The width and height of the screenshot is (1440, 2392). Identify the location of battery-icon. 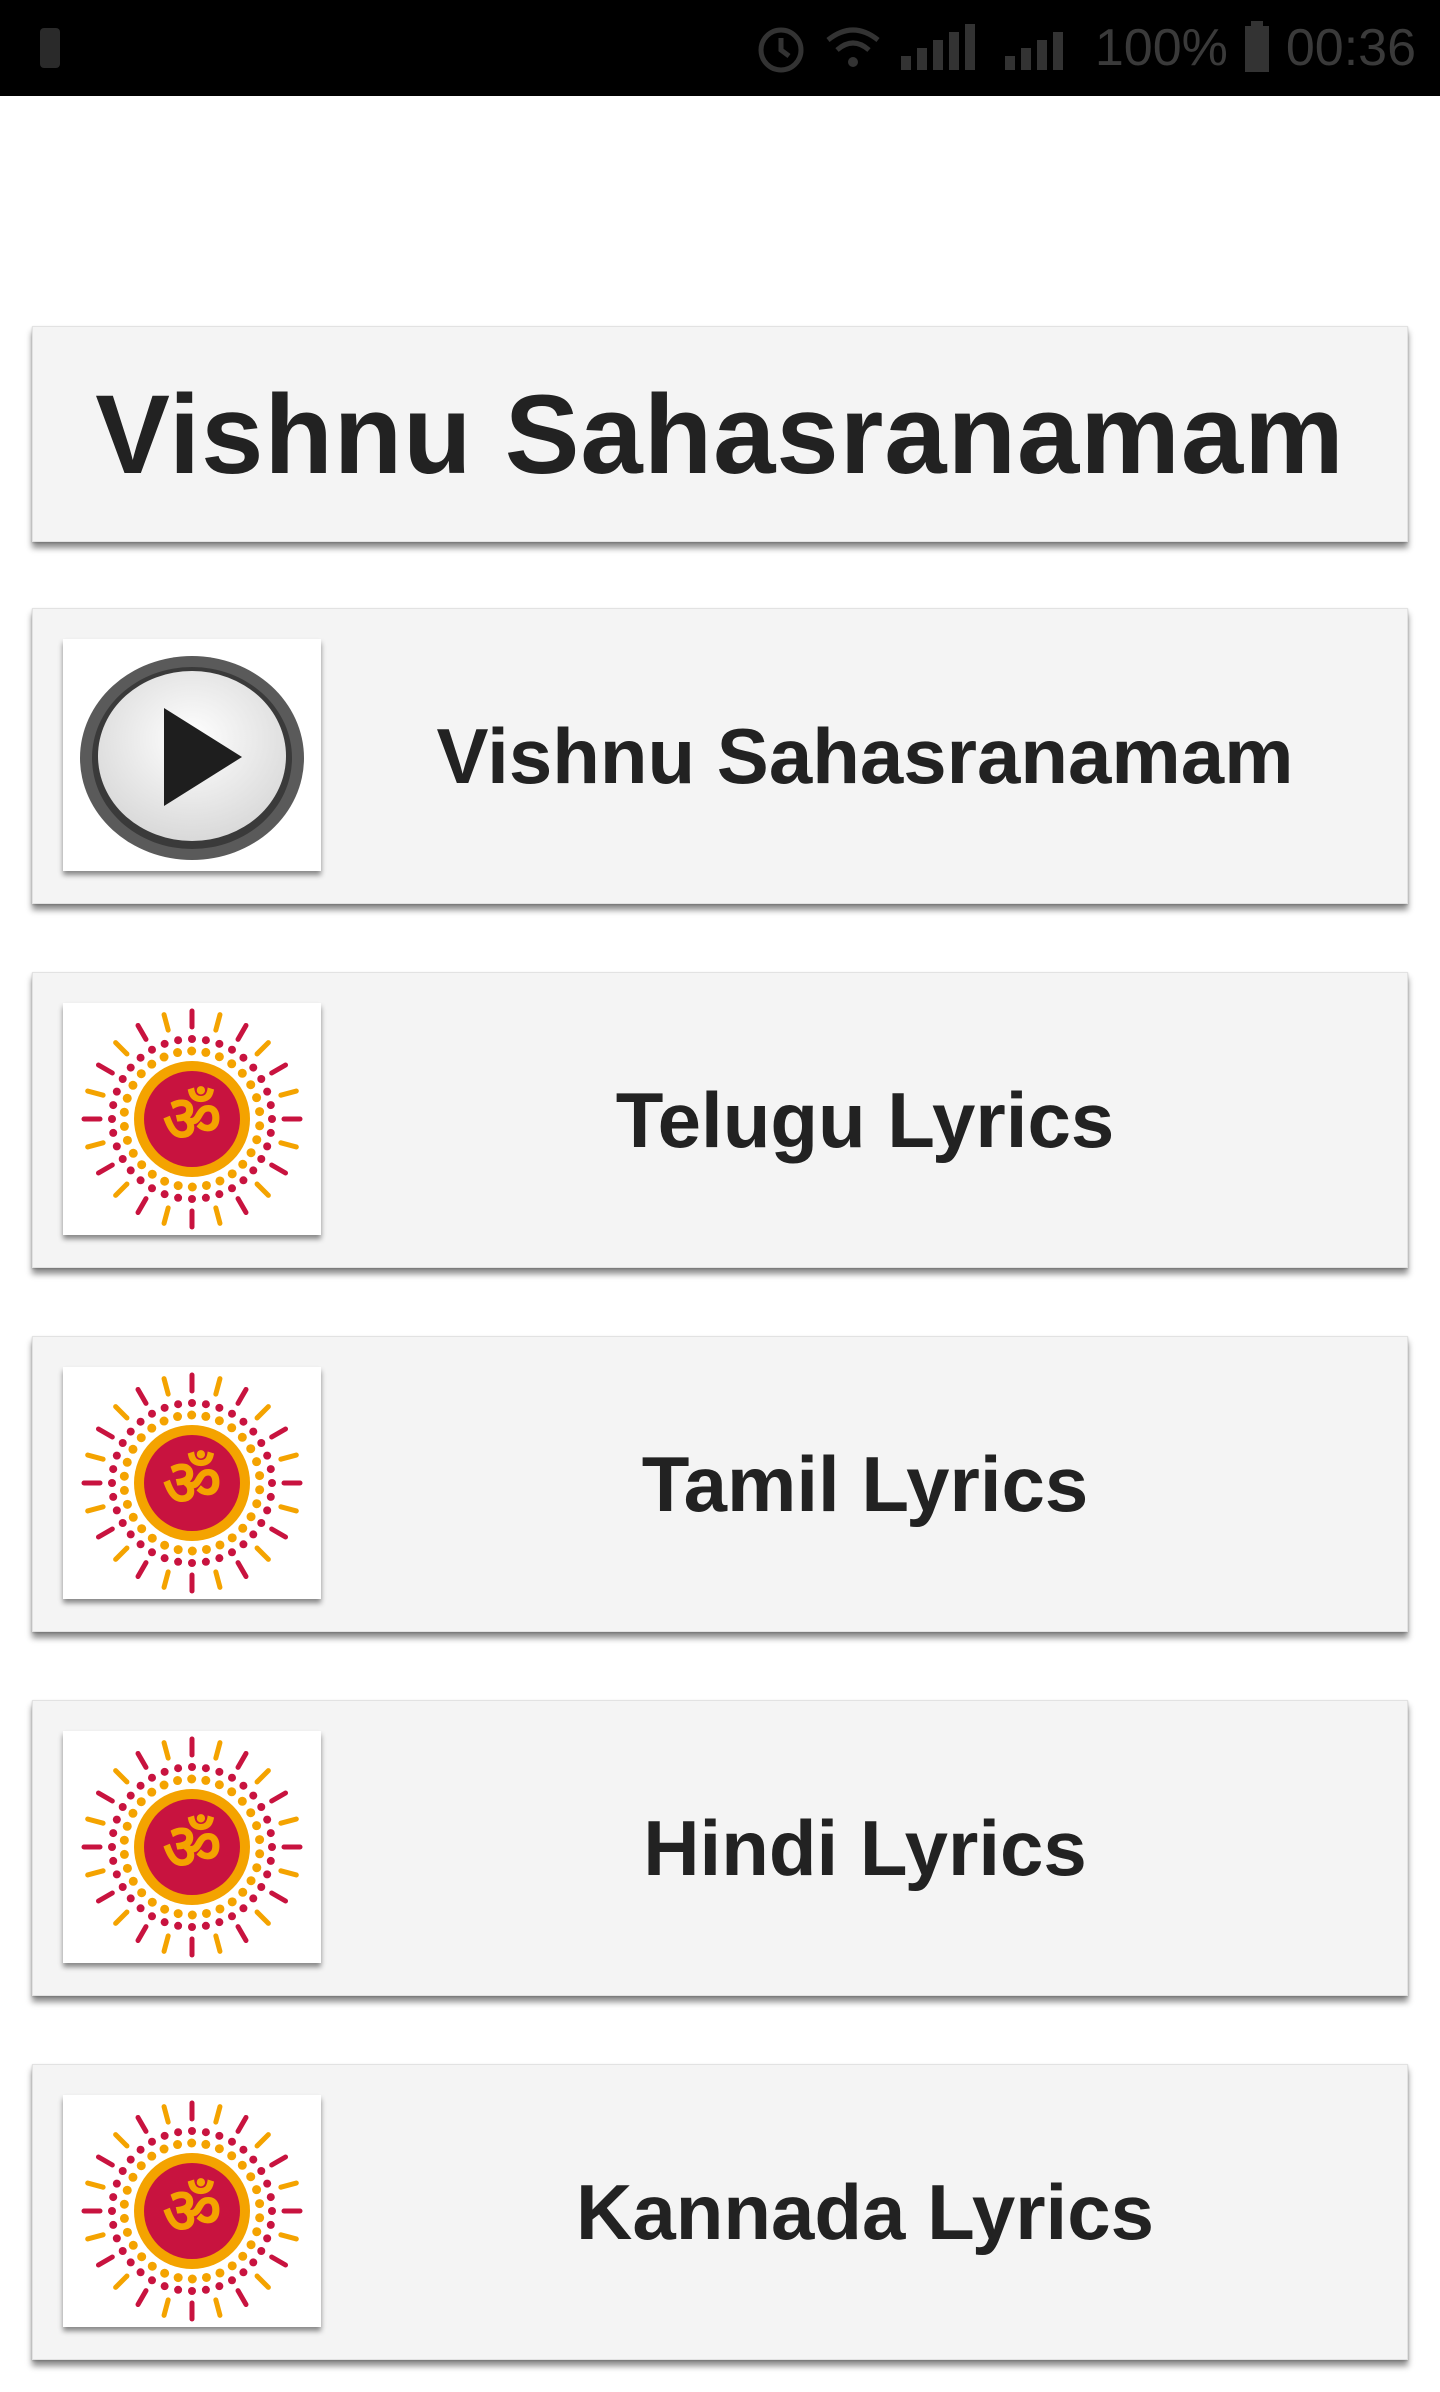
(1256, 46).